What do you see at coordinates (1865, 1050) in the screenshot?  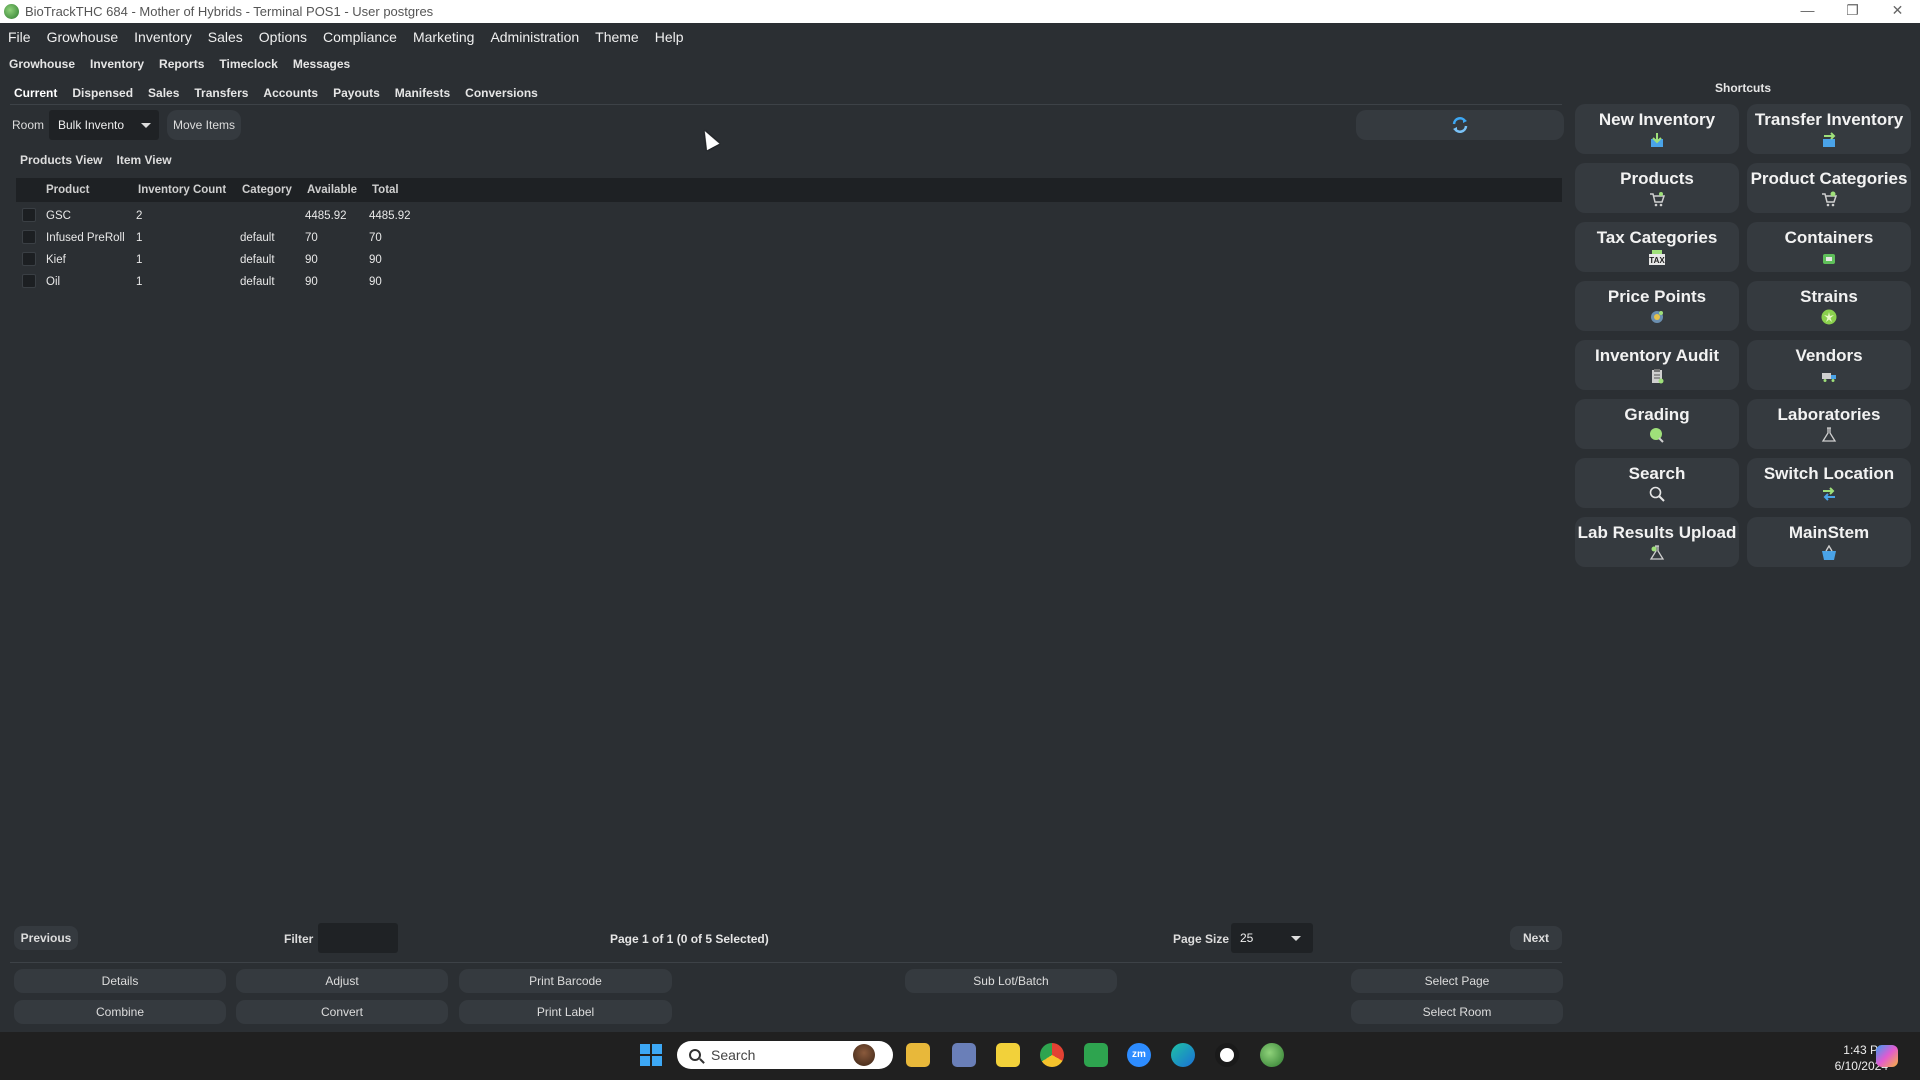 I see `clock-time: 1:43 PM` at bounding box center [1865, 1050].